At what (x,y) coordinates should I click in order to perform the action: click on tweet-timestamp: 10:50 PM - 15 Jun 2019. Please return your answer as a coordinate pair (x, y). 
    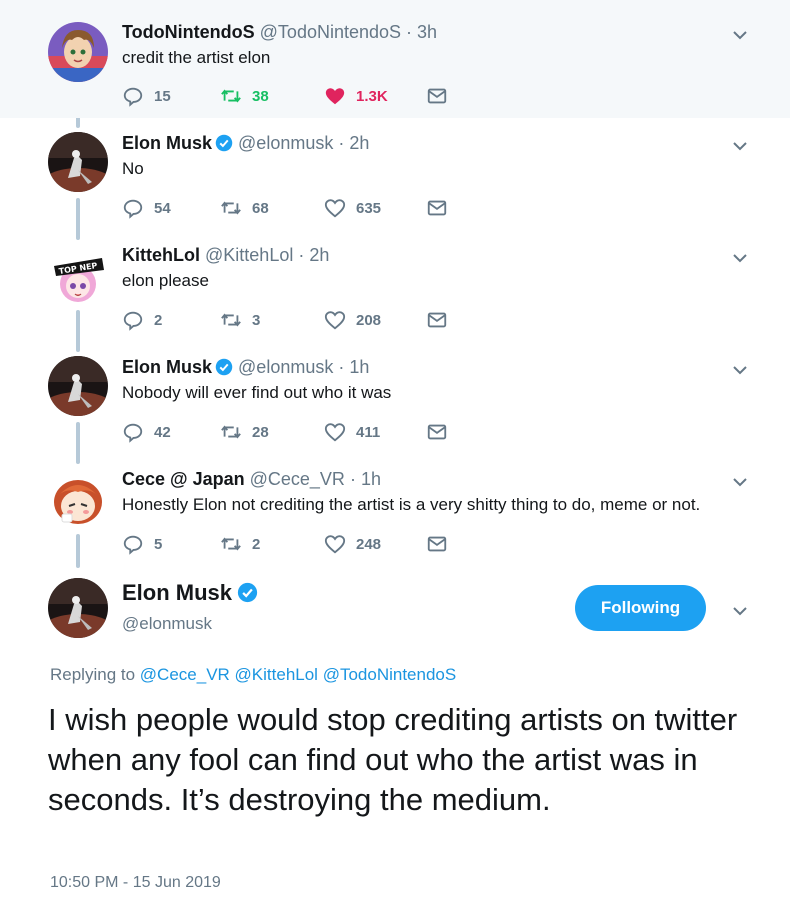
    Looking at the image, I should click on (135, 883).